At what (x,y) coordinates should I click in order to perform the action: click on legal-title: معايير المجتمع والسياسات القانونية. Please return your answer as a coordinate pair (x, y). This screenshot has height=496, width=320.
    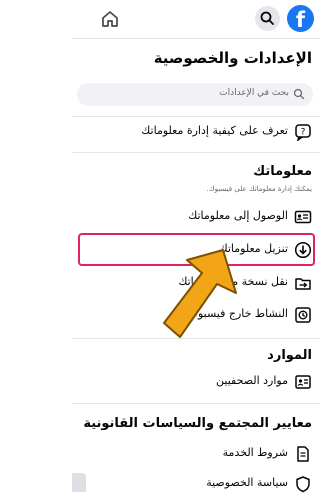
    Looking at the image, I should click on (197, 423).